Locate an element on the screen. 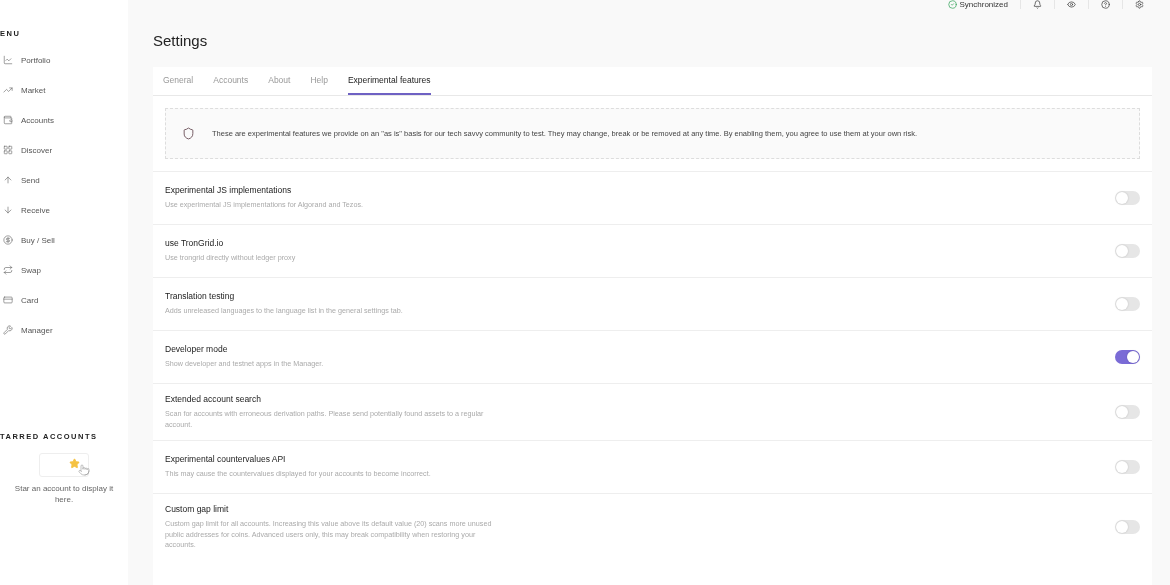 This screenshot has height=585, width=1170. sidebar-item: Discover is located at coordinates (64, 150).